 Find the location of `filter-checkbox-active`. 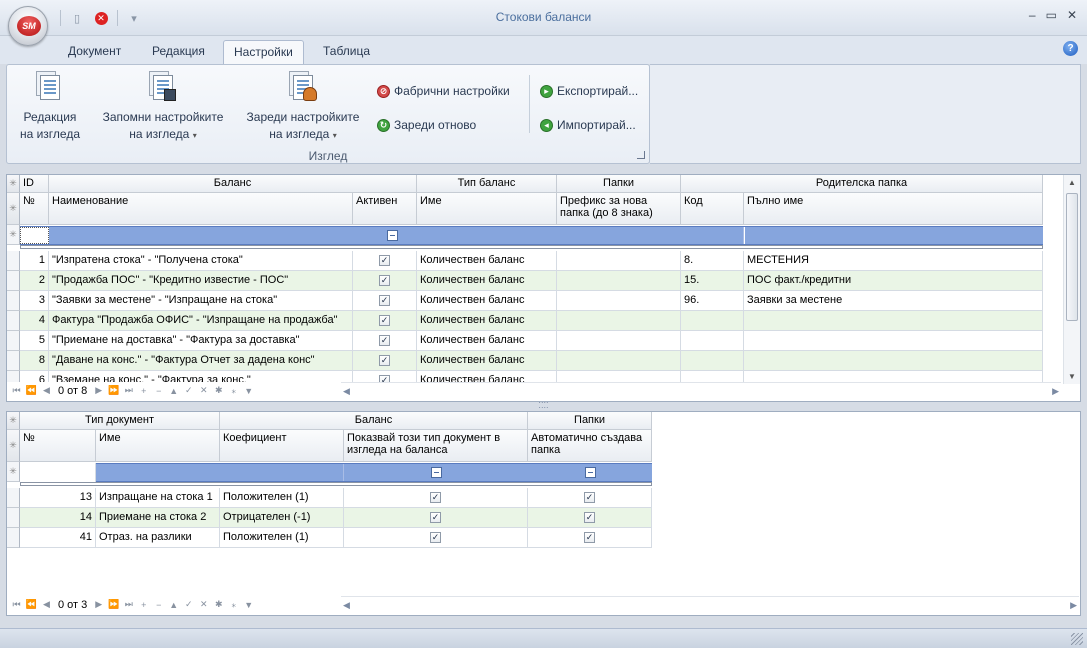

filter-checkbox-active is located at coordinates (392, 235).